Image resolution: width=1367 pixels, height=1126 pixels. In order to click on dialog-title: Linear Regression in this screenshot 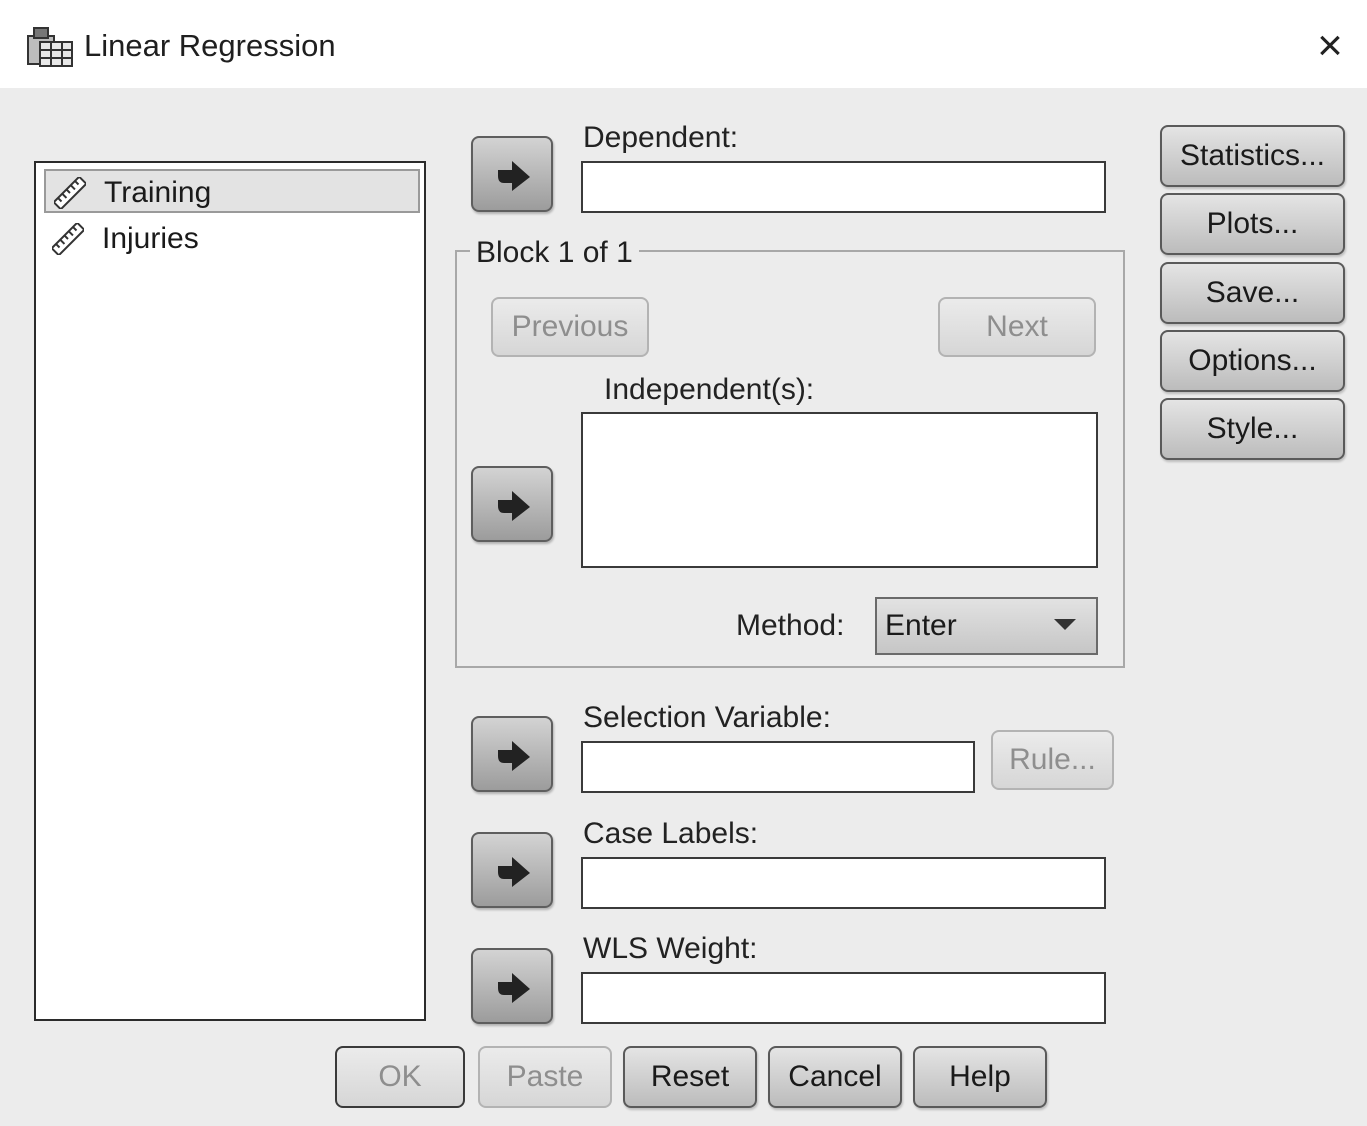, I will do `click(210, 45)`.